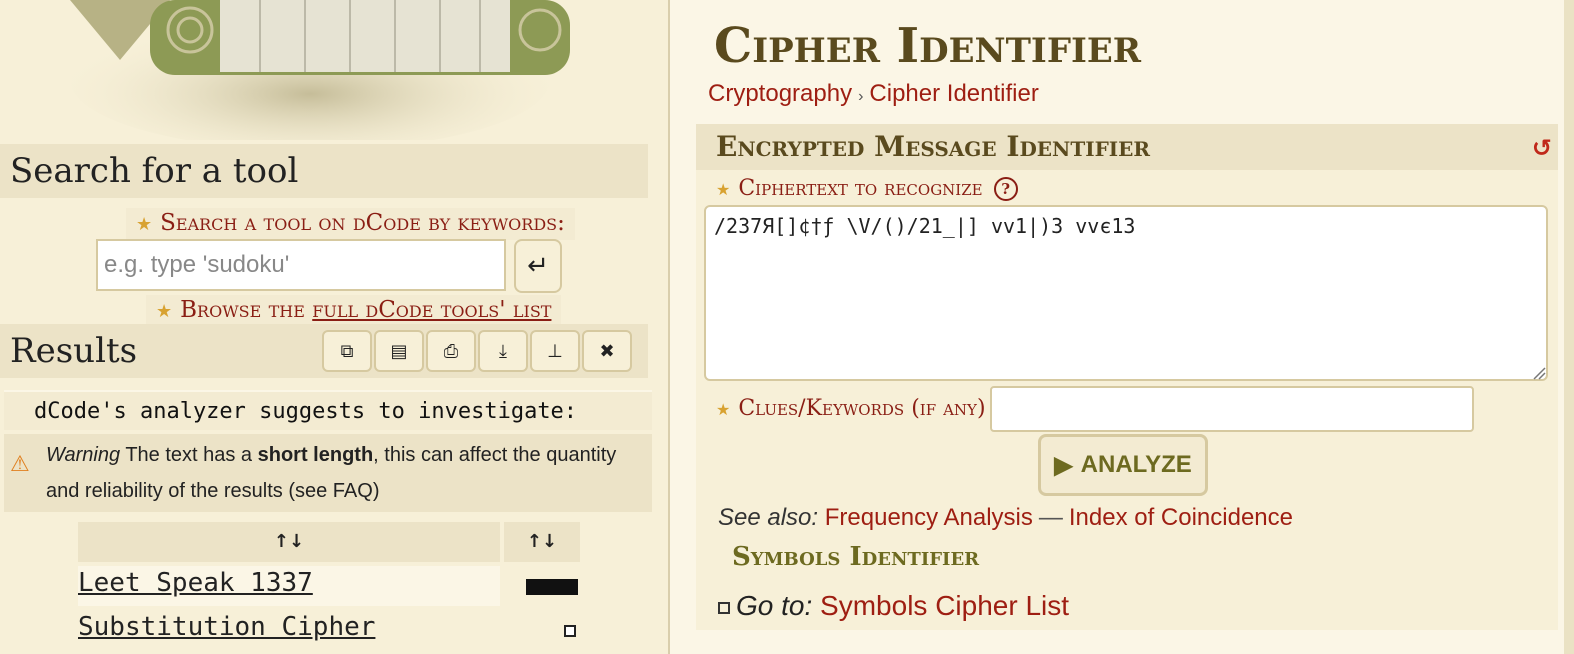 The height and width of the screenshot is (654, 1574). Describe the element at coordinates (768, 517) in the screenshot. I see `see-also-label: See also:` at that location.